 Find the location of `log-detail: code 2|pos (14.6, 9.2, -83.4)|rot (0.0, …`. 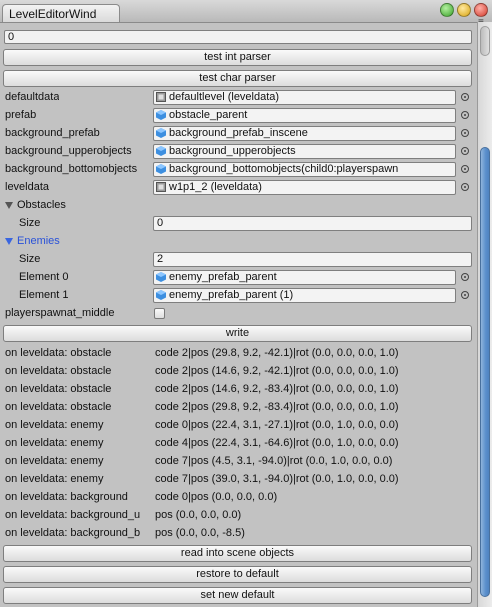

log-detail: code 2|pos (14.6, 9.2, -83.4)|rot (0.0, … is located at coordinates (277, 389).